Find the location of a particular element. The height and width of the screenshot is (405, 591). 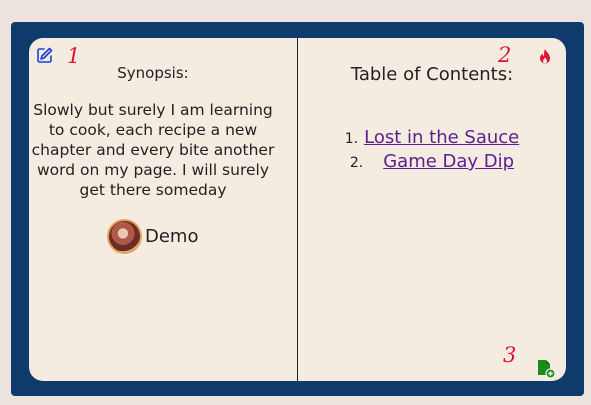

avatar is located at coordinates (124, 236).